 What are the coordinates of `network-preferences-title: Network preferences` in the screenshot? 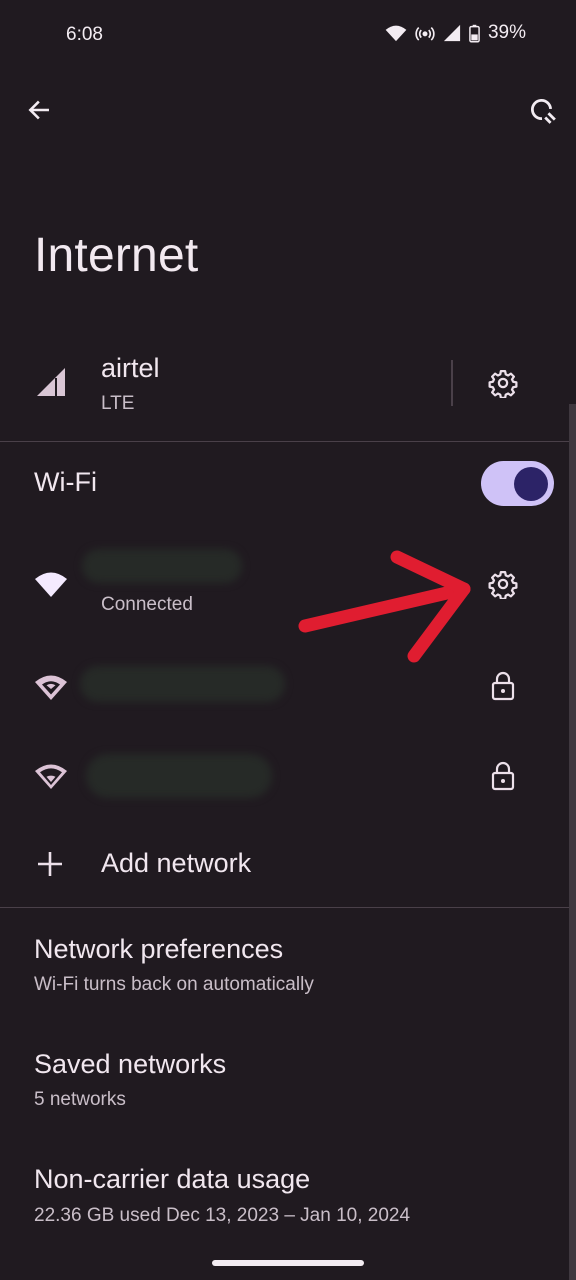 It's located at (159, 949).